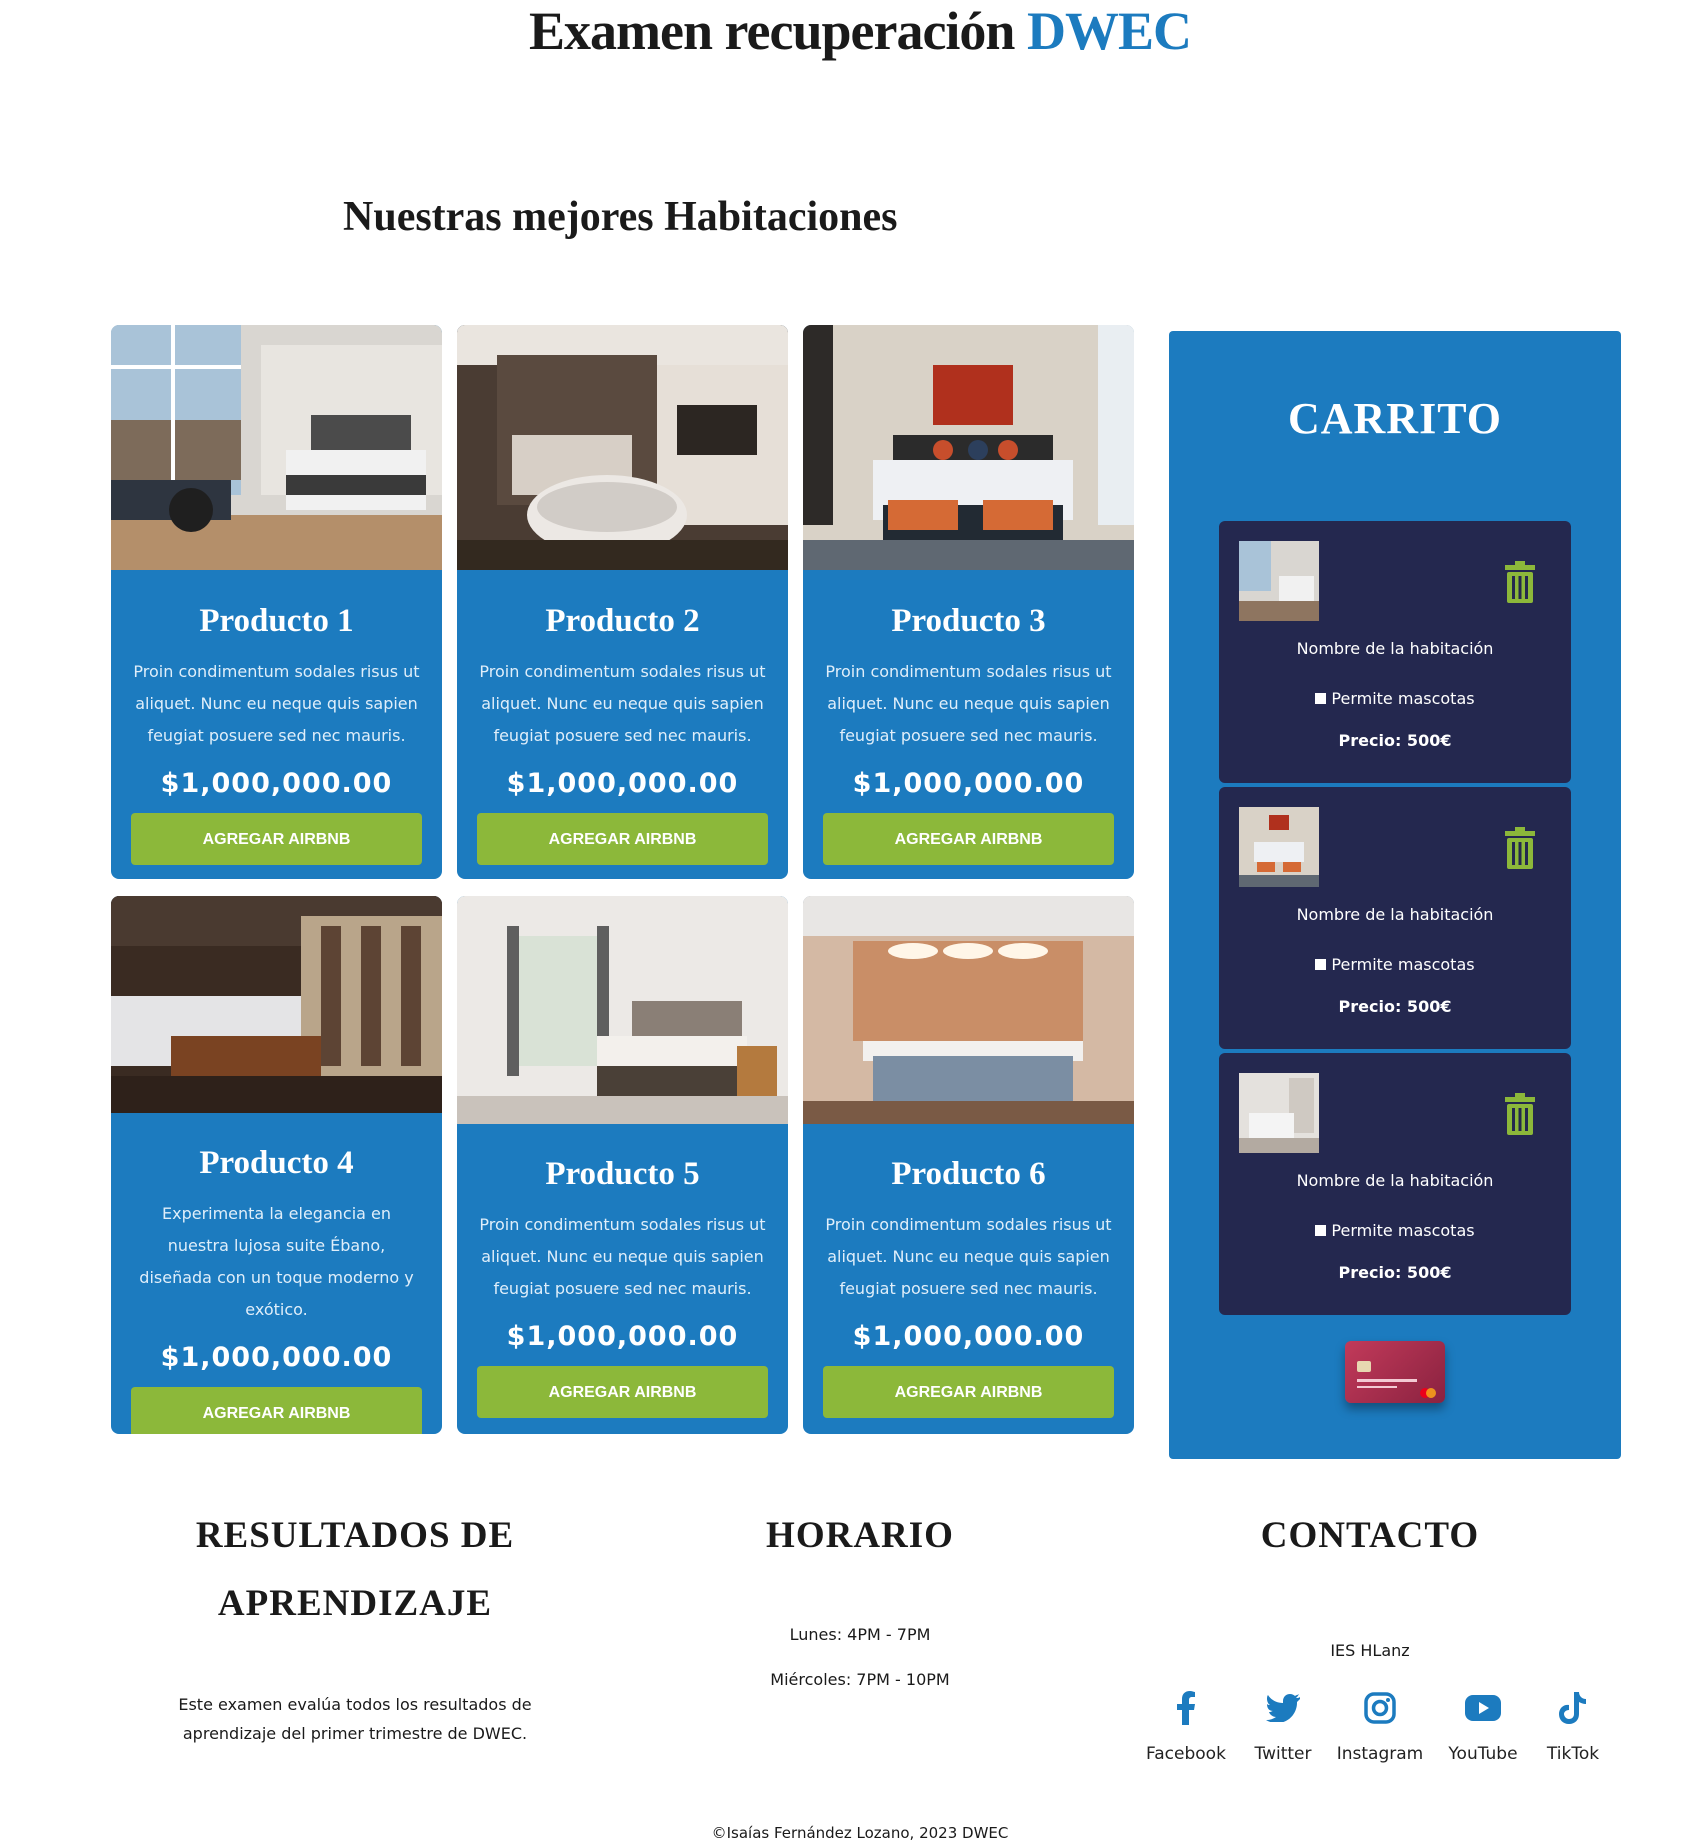 The image size is (1682, 1842). I want to click on add-airbnb-button-6: AGREGAR AIRBNB, so click(968, 1392).